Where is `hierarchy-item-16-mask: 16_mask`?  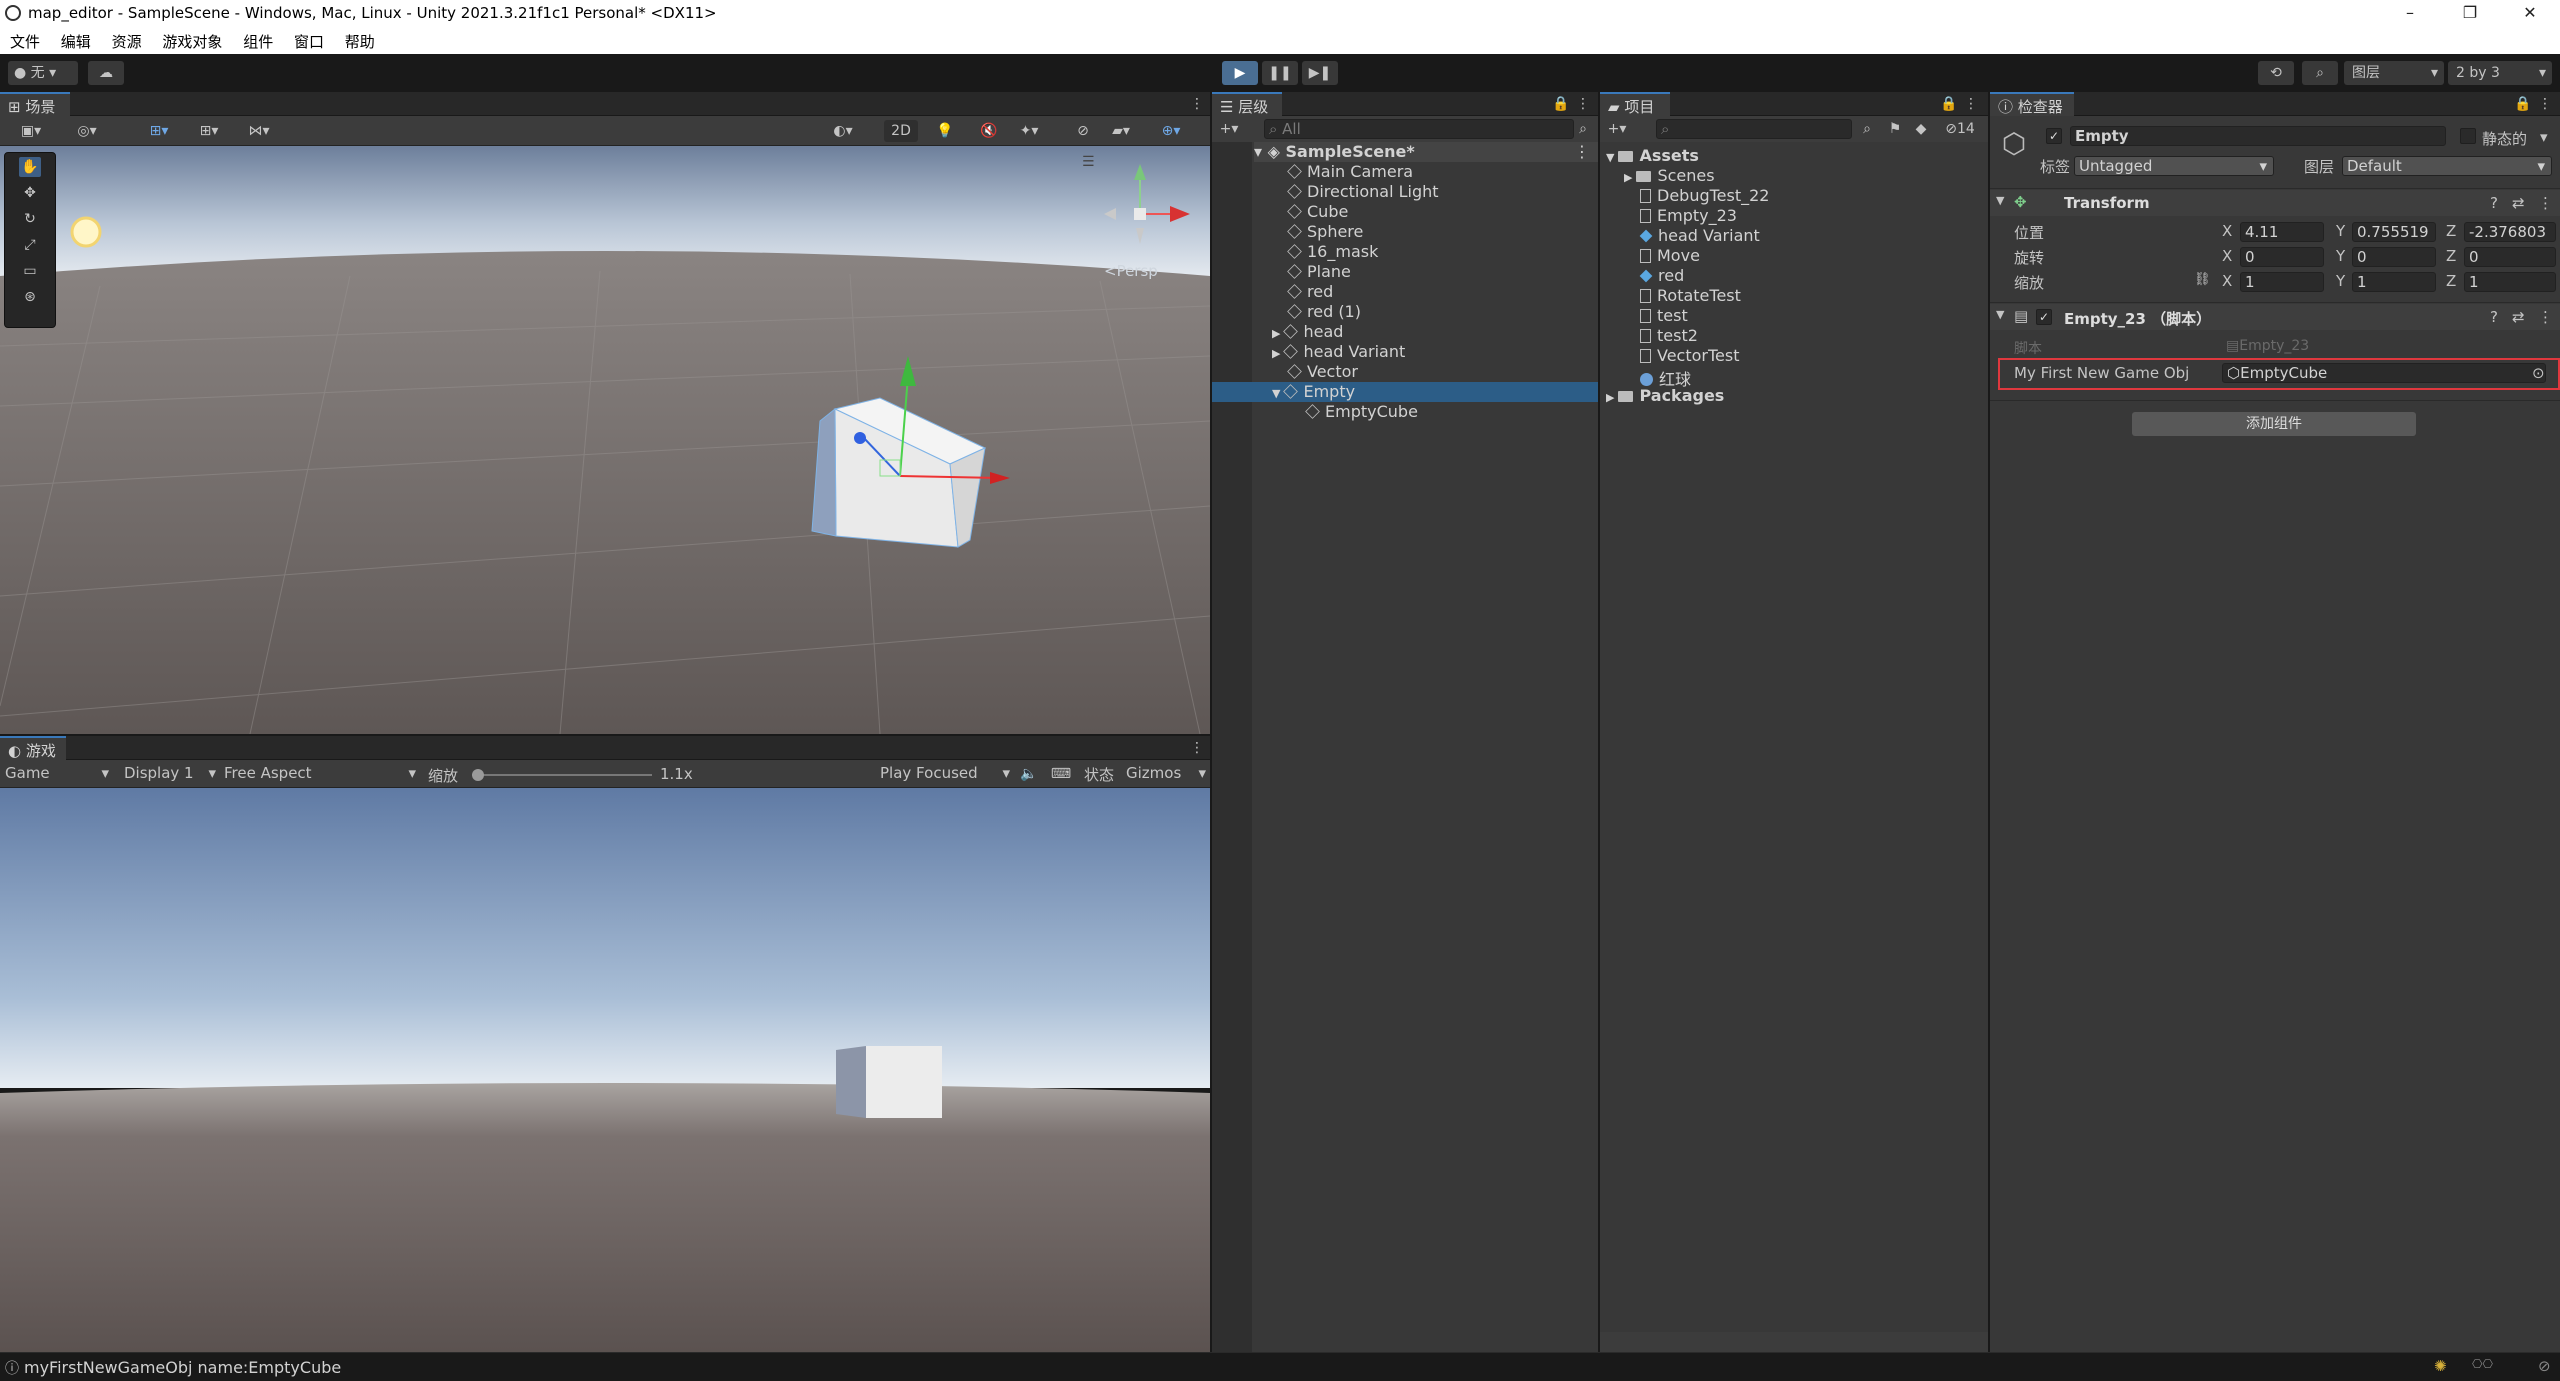
hierarchy-item-16-mask: 16_mask is located at coordinates (1332, 252).